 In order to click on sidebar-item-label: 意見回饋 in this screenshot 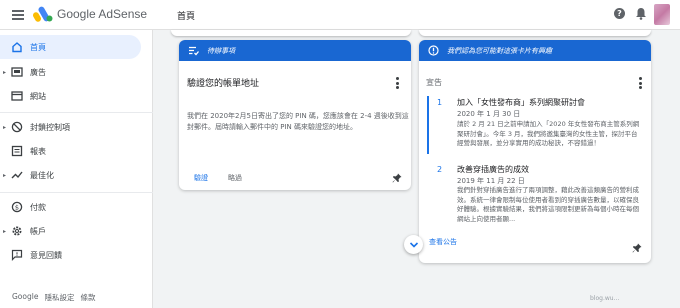, I will do `click(46, 255)`.